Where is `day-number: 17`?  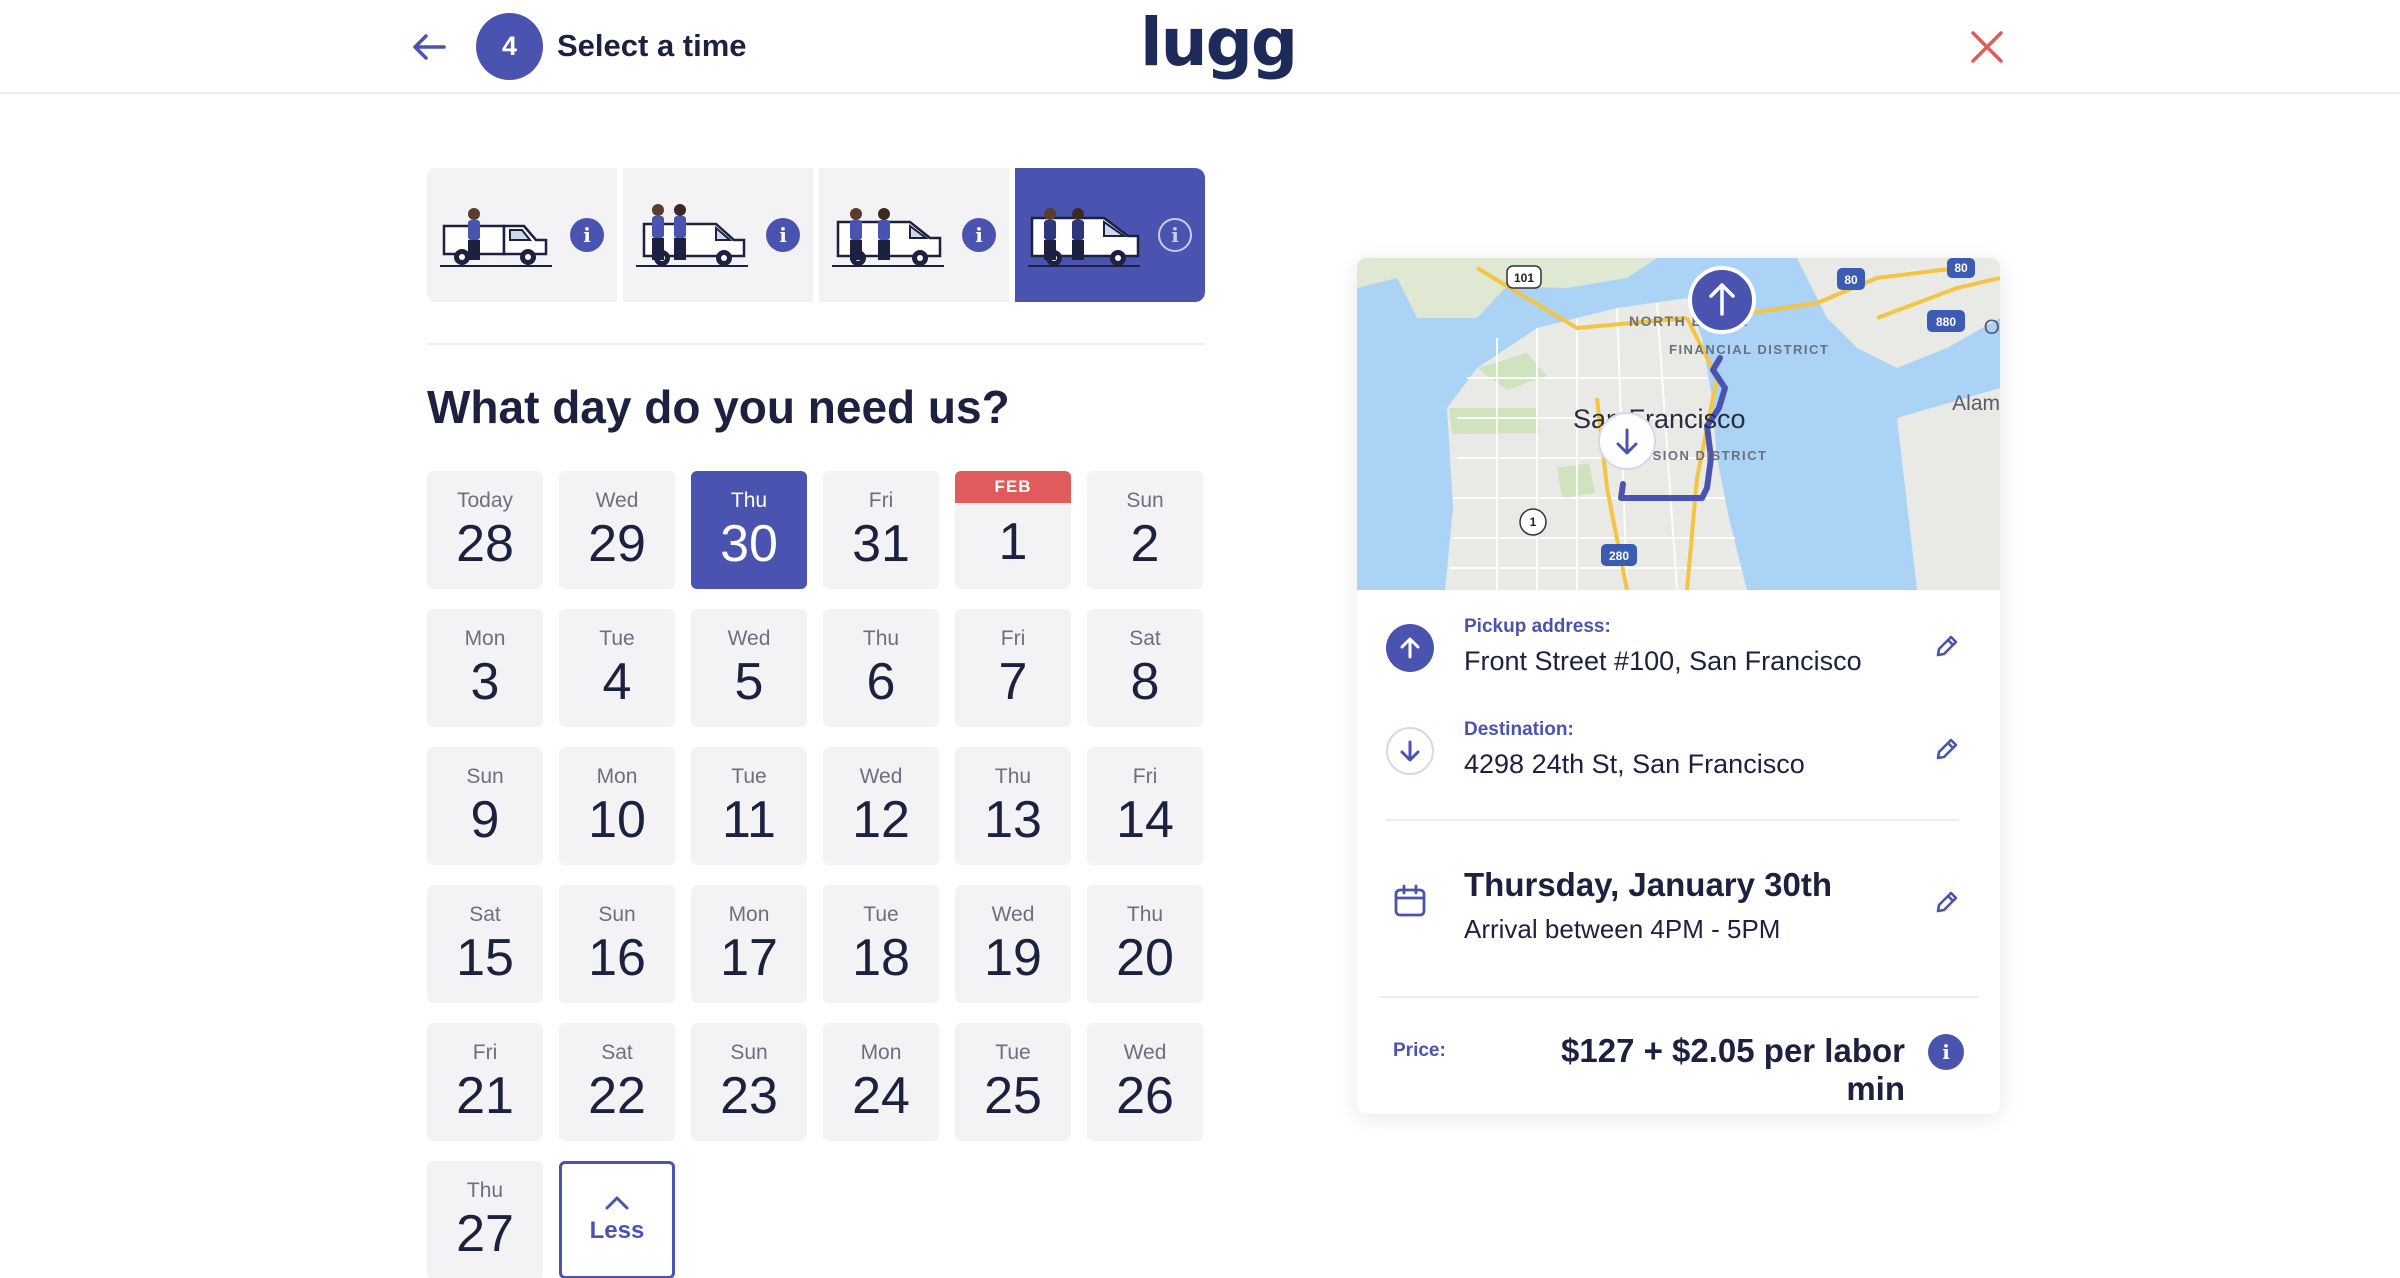 day-number: 17 is located at coordinates (749, 958).